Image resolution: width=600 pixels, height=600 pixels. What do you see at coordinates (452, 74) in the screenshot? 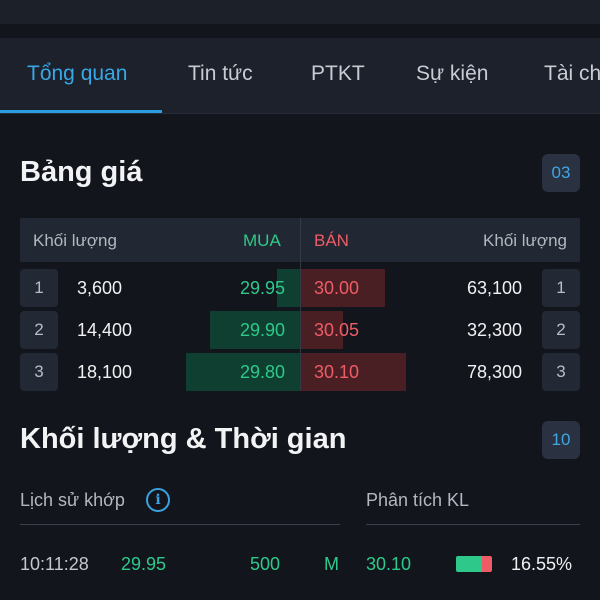
I see `tab-events: Sự kiện` at bounding box center [452, 74].